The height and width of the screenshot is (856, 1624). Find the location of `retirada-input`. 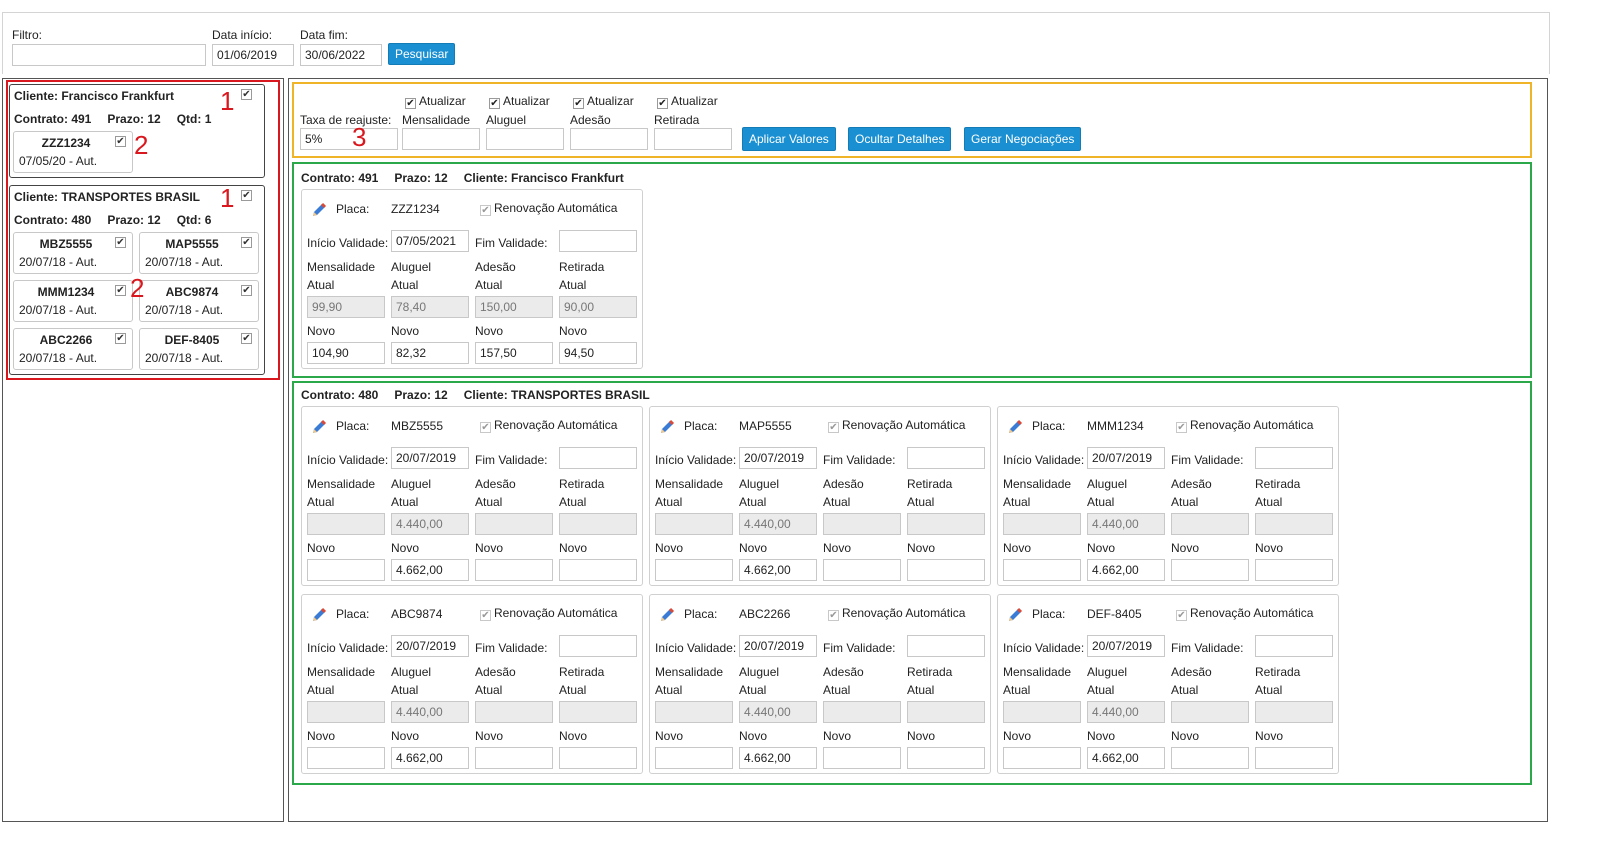

retirada-input is located at coordinates (693, 139).